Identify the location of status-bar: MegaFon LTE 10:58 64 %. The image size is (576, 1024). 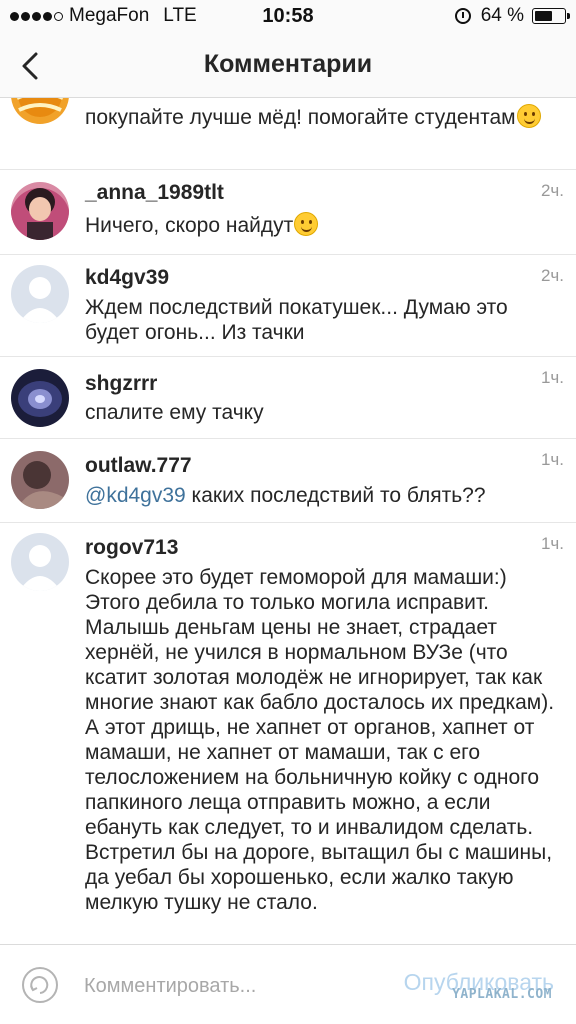
(288, 17).